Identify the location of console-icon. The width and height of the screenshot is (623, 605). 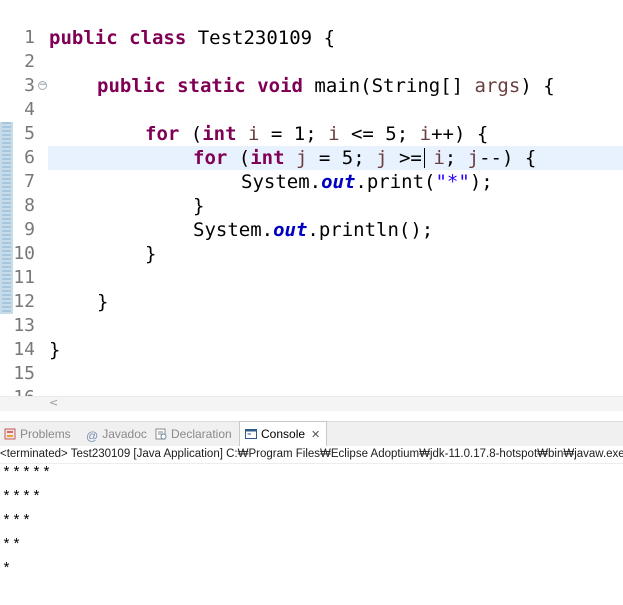
(251, 431).